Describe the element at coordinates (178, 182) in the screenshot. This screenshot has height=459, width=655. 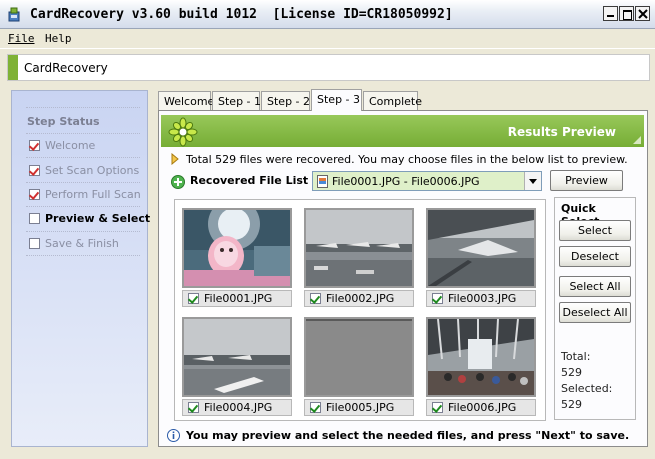
I see `plus-icon` at that location.